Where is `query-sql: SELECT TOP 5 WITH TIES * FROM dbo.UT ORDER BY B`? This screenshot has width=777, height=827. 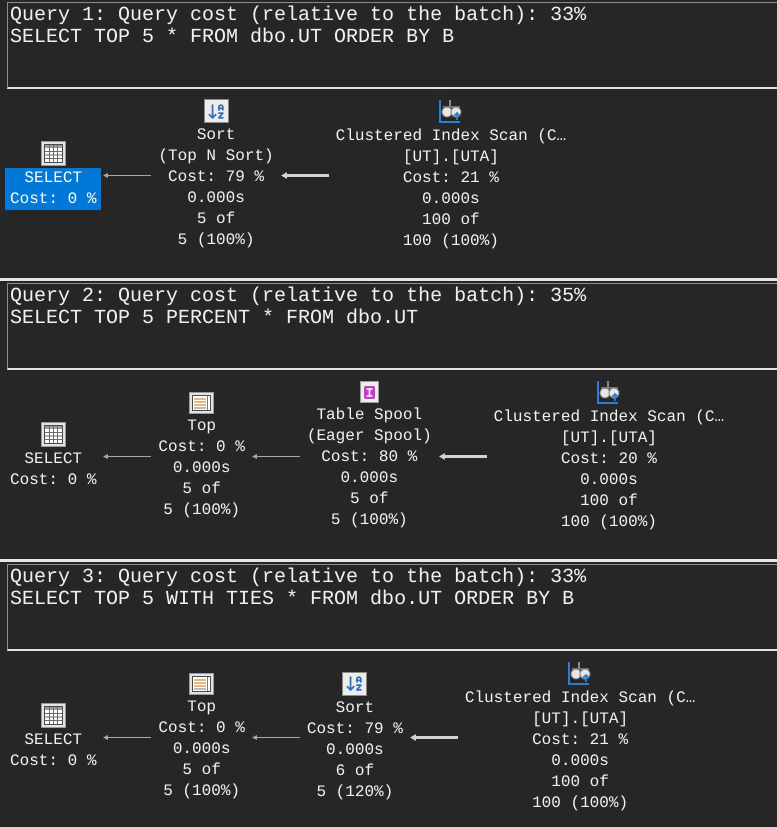
query-sql: SELECT TOP 5 WITH TIES * FROM dbo.UT ORDER BY B is located at coordinates (293, 600).